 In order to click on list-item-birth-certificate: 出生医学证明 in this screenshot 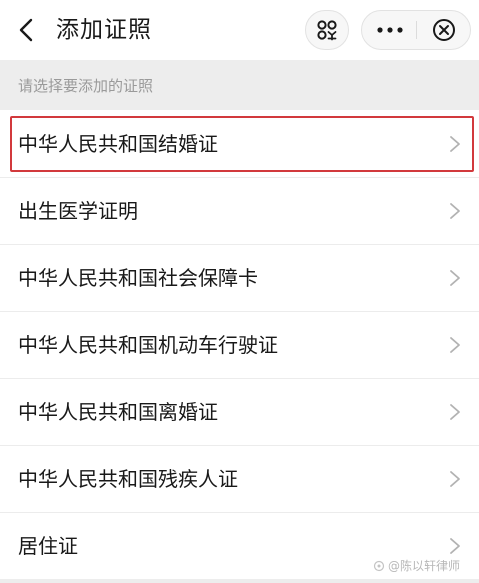, I will do `click(239, 210)`.